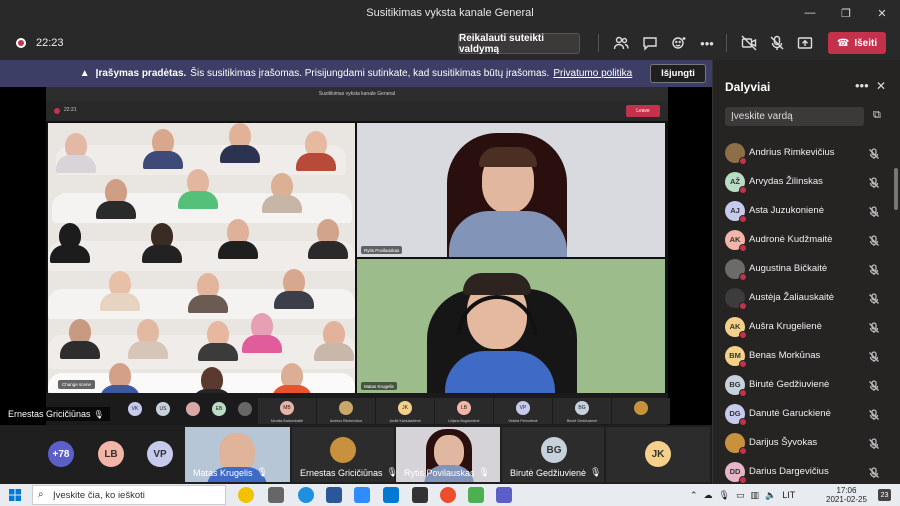 Image resolution: width=900 pixels, height=506 pixels. I want to click on taskbar-search-input: ⌕ Įveskite čia, ko ieškoti, so click(129, 495).